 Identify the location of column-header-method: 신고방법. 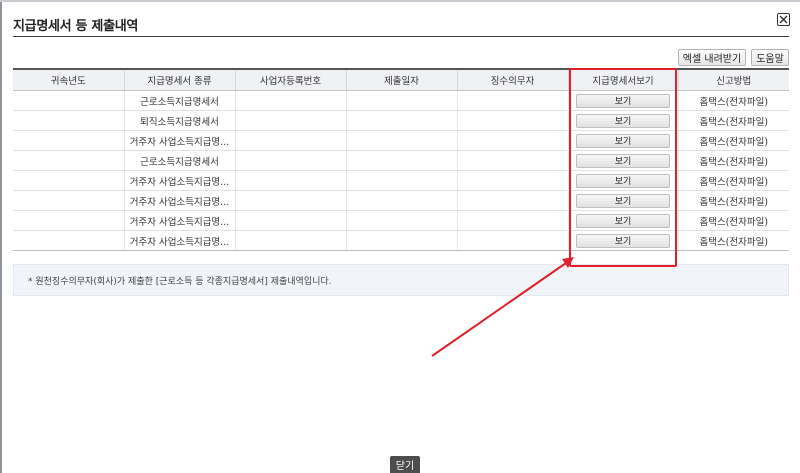
(733, 79).